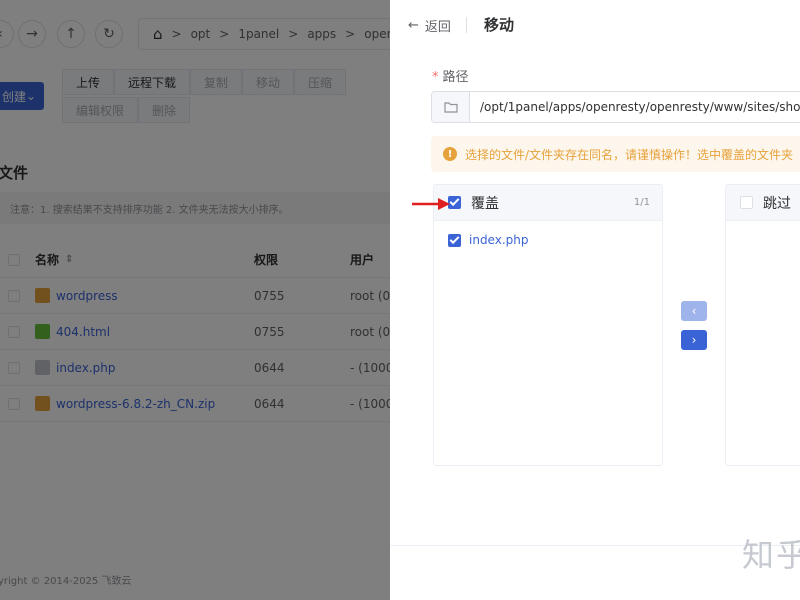  Describe the element at coordinates (135, 404) in the screenshot. I see `file-name-link: wordpress-6.8.2-zh_CN.zip` at that location.